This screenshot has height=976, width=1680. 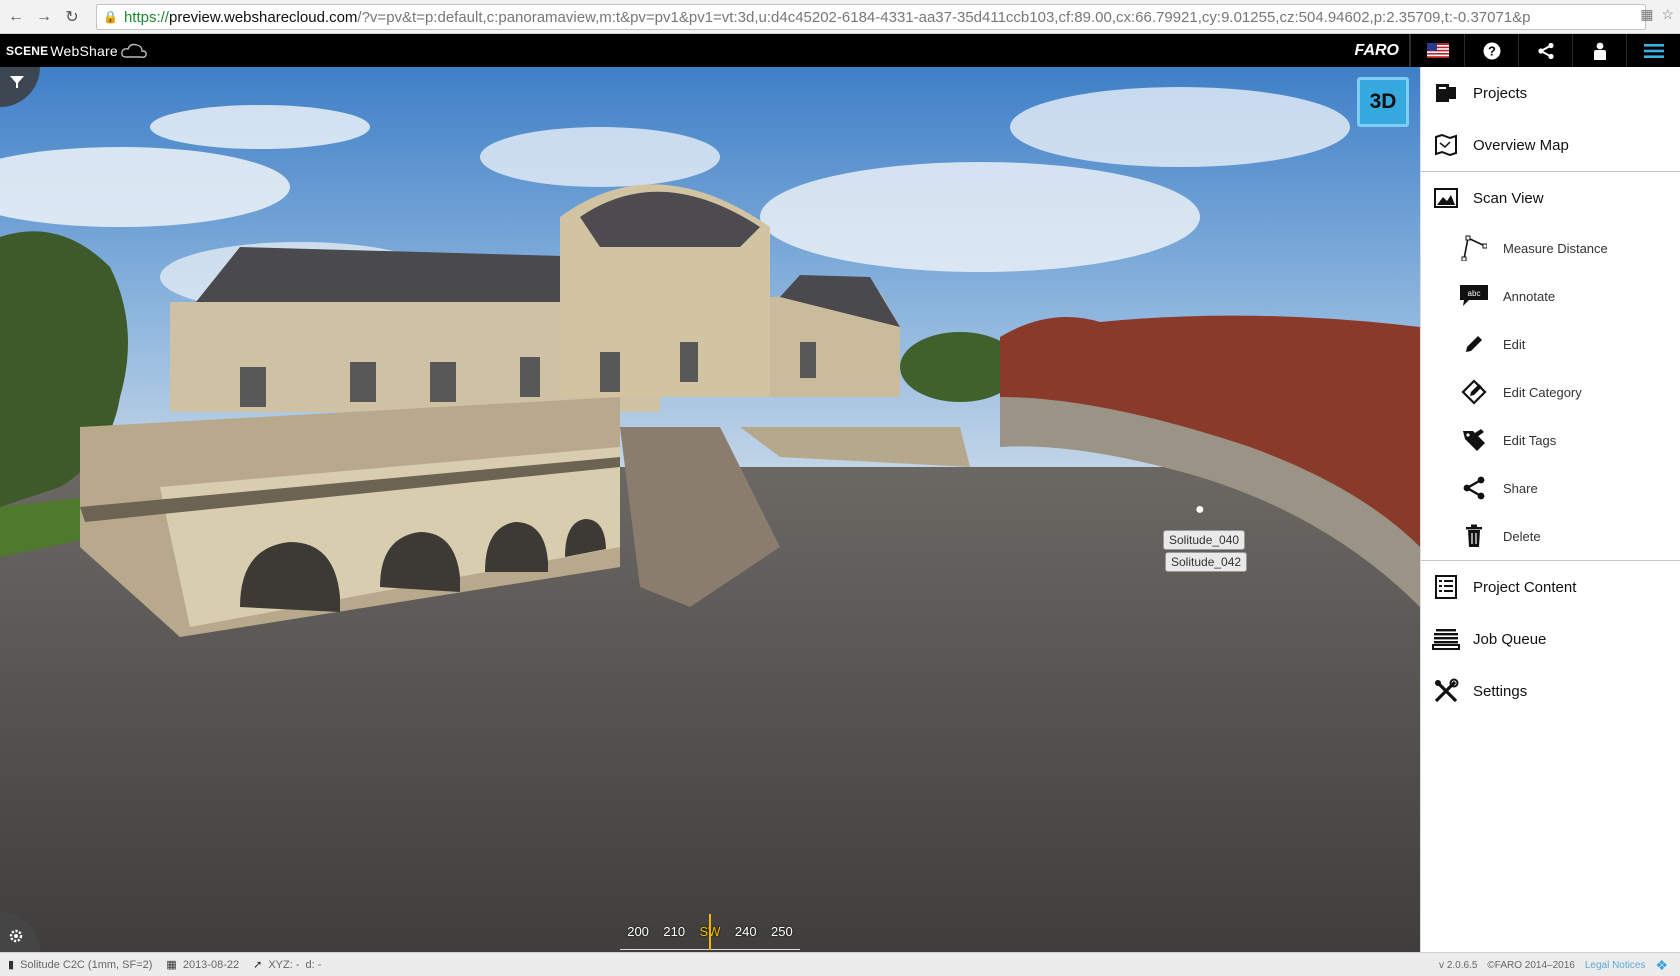 I want to click on tool-label: Share, so click(x=1520, y=488).